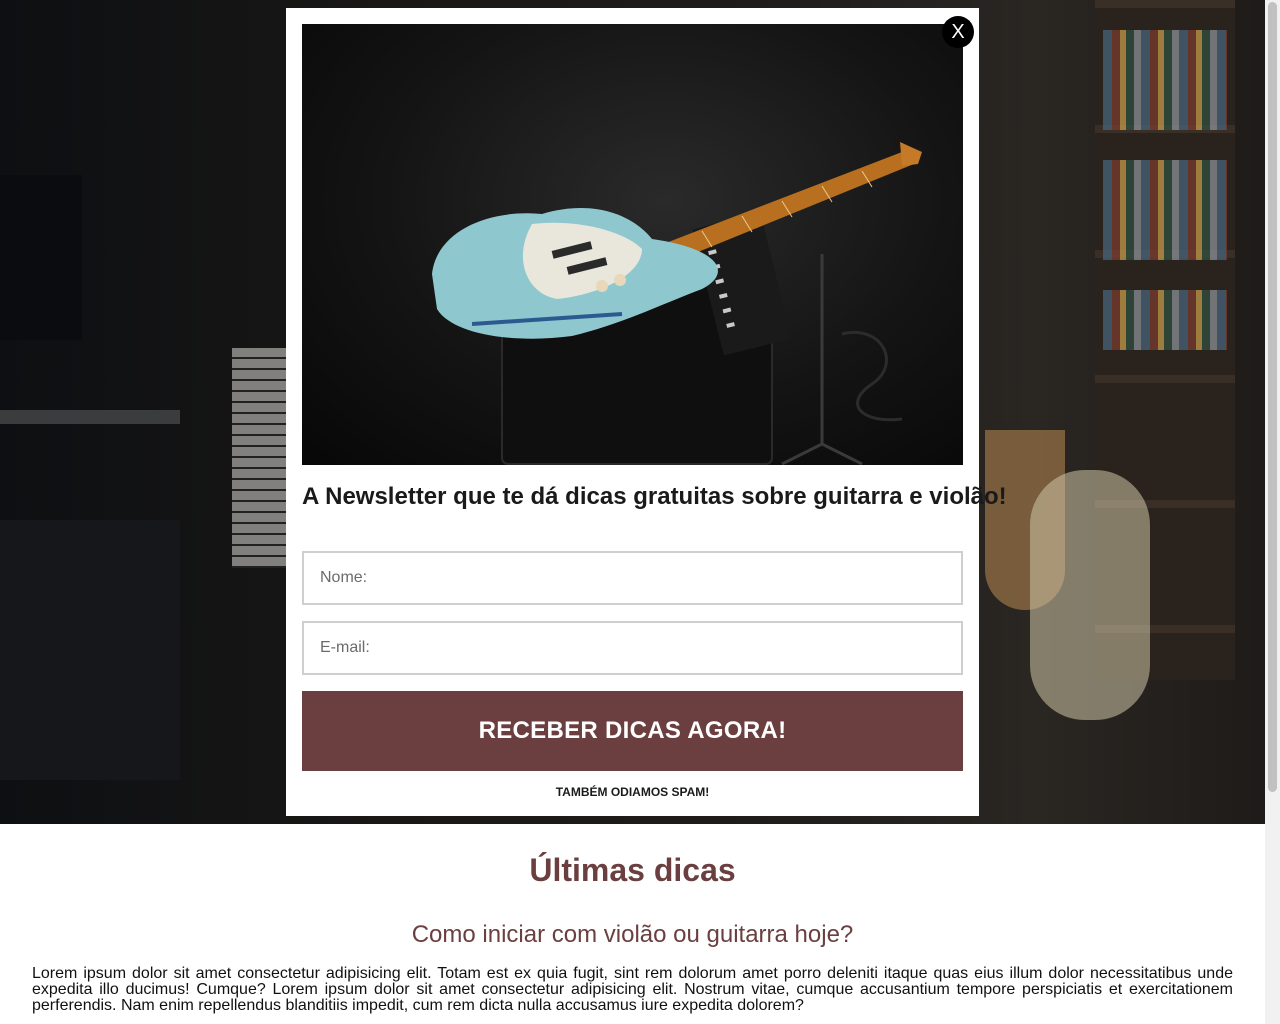  What do you see at coordinates (90, 650) in the screenshot?
I see `hero-amp` at bounding box center [90, 650].